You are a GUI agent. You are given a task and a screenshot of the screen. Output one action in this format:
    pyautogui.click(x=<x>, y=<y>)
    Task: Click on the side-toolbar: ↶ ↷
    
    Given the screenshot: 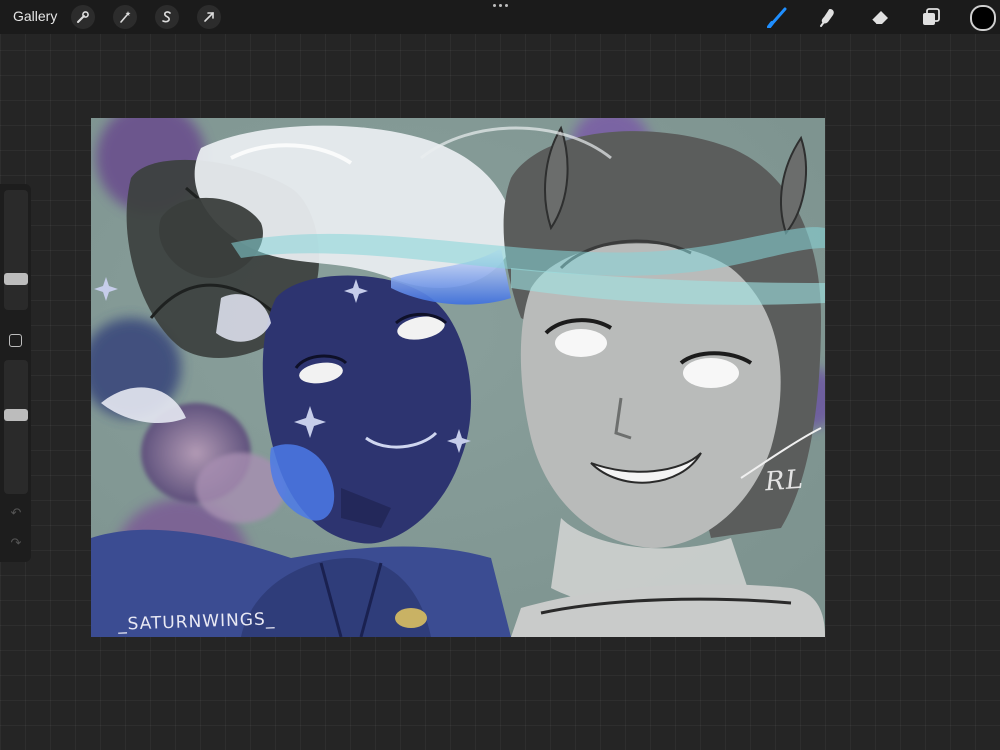 What is the action you would take?
    pyautogui.click(x=15, y=373)
    